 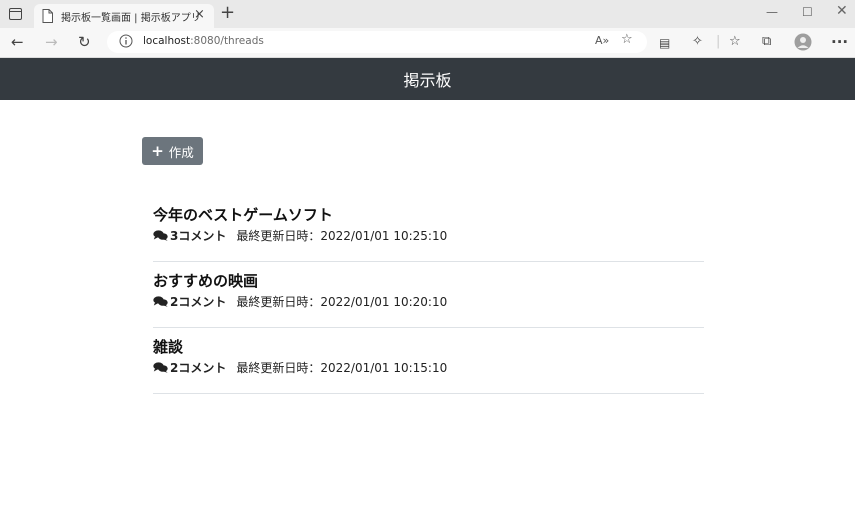 I want to click on app-header: 掲示板, so click(x=427, y=79).